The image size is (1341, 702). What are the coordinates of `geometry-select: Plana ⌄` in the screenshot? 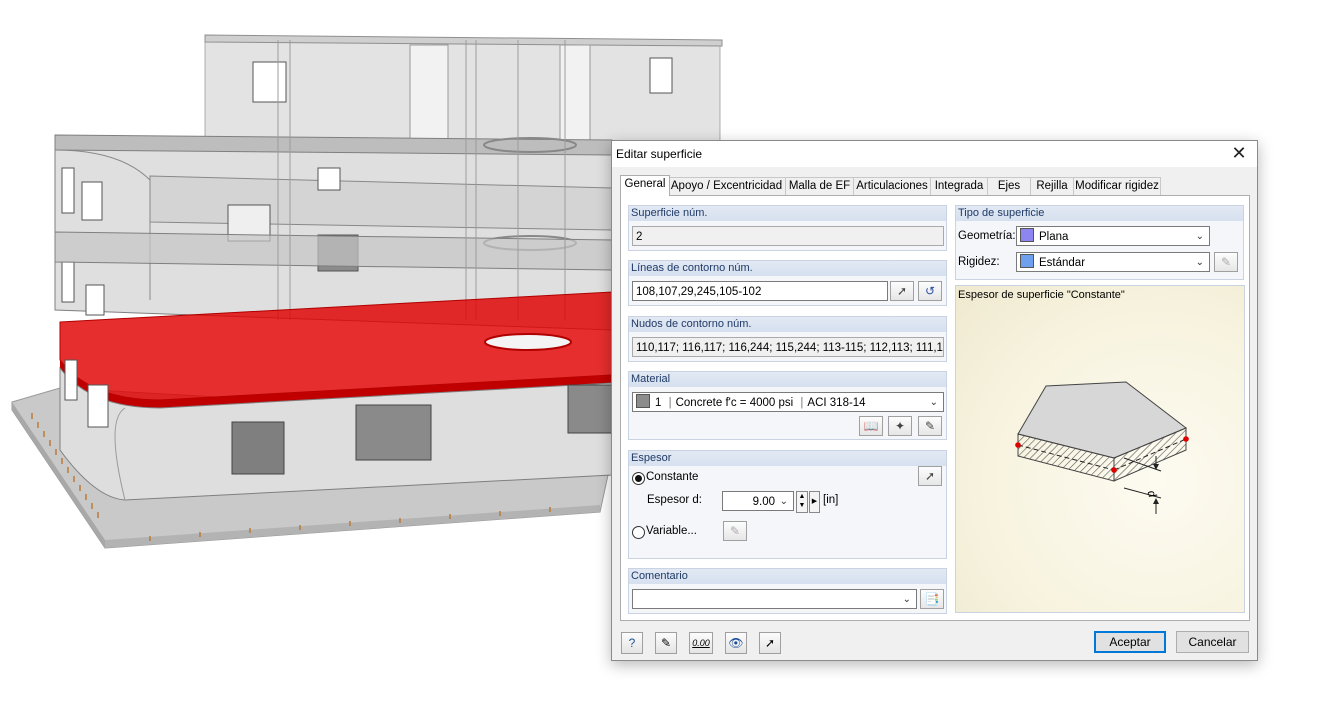 It's located at (1113, 236).